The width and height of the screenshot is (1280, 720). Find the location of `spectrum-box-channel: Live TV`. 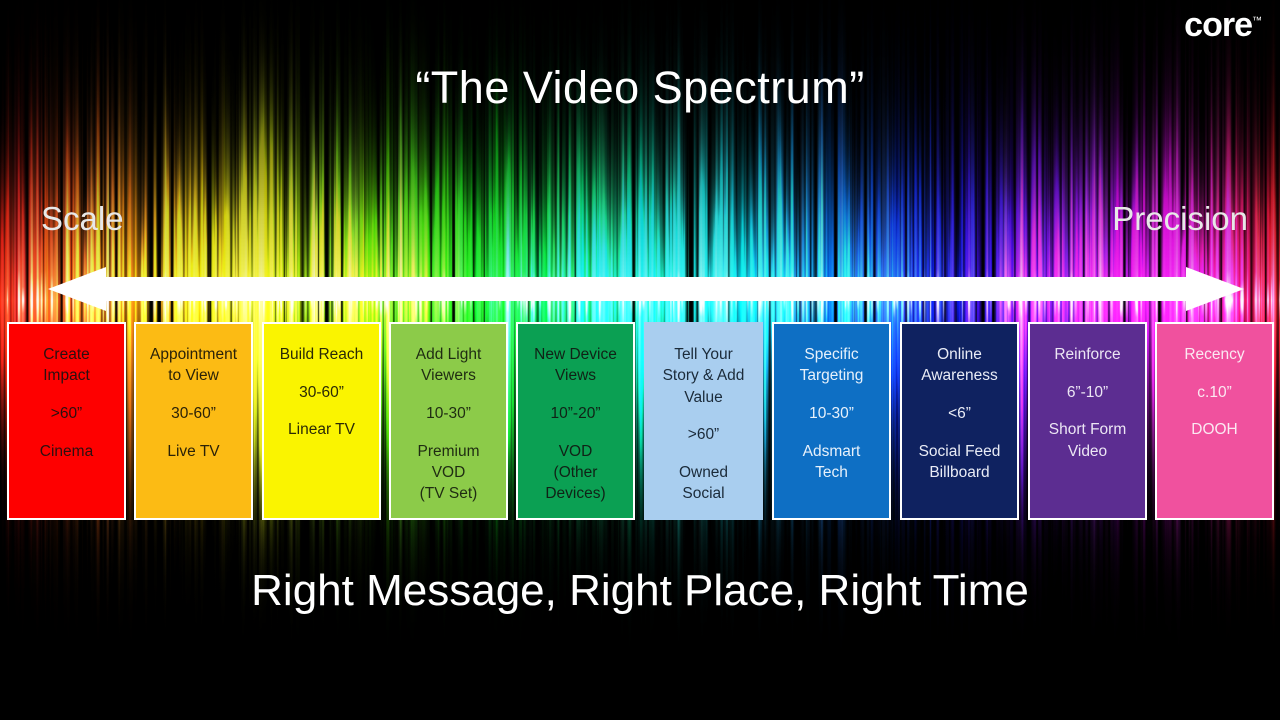

spectrum-box-channel: Live TV is located at coordinates (193, 451).